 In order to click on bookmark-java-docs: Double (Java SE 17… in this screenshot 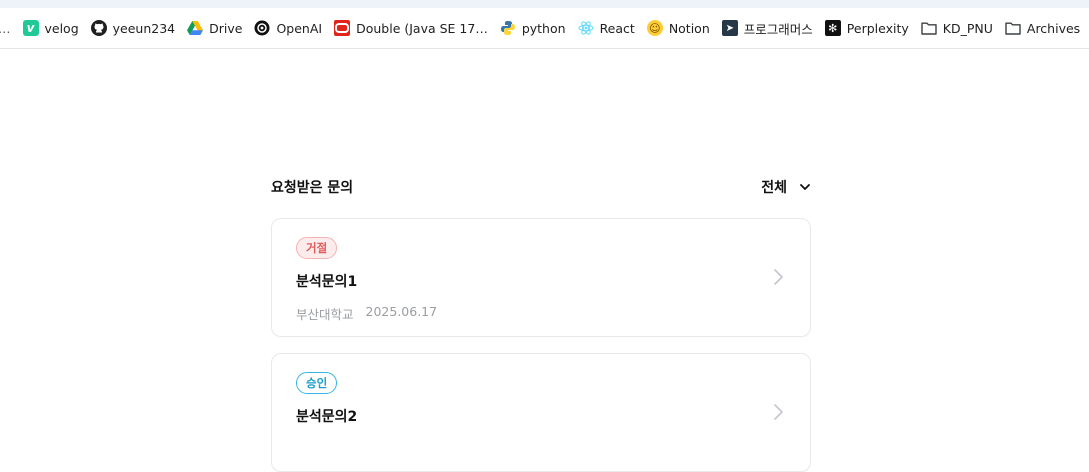, I will do `click(411, 28)`.